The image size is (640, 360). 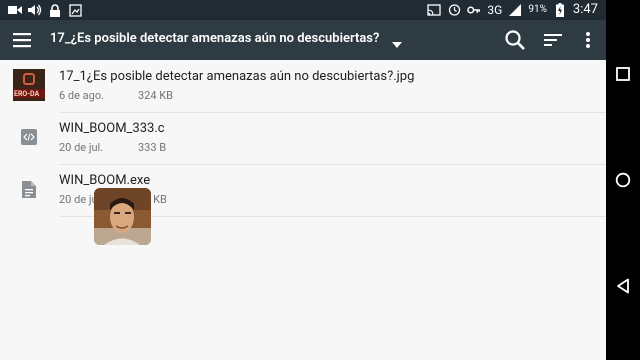 I want to click on network-type: 3G, so click(x=495, y=9).